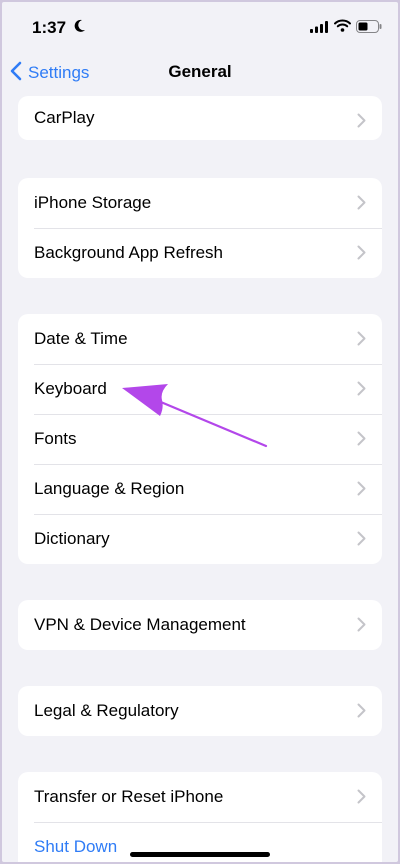 Image resolution: width=400 pixels, height=864 pixels. I want to click on row-label: Dictionary, so click(72, 538).